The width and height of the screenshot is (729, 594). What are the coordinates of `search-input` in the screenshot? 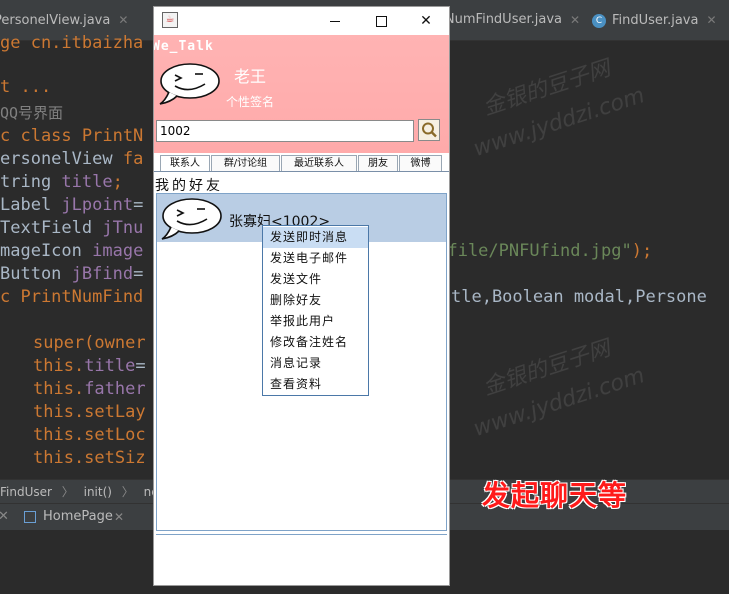 It's located at (285, 131).